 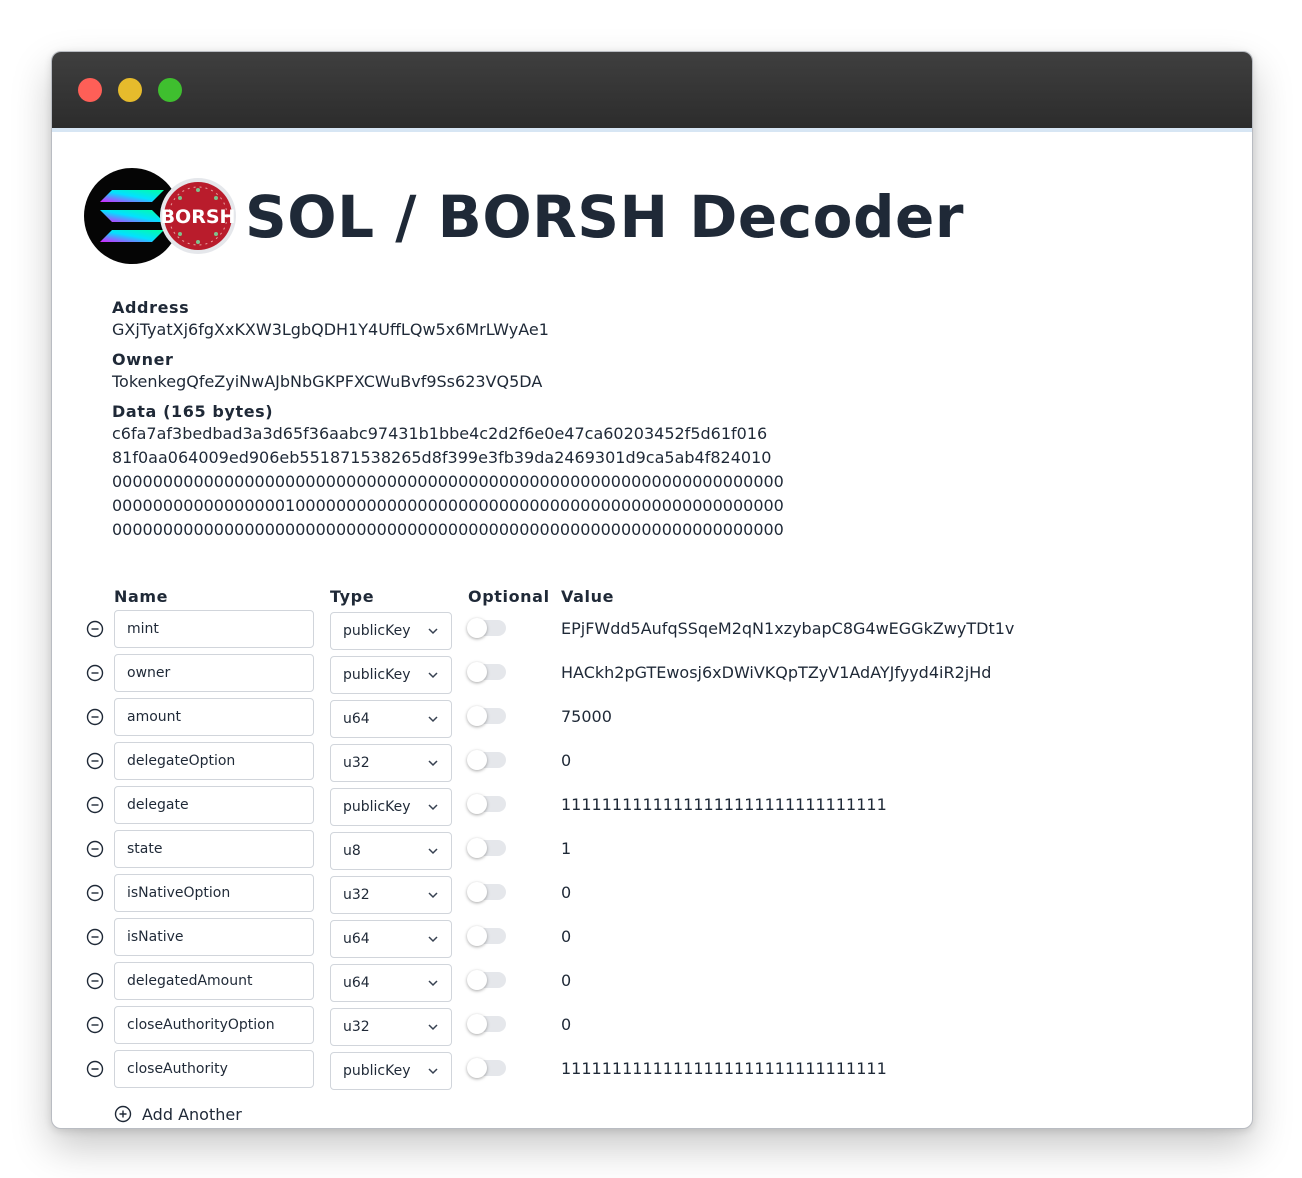 I want to click on maximize-window-button, so click(x=170, y=90).